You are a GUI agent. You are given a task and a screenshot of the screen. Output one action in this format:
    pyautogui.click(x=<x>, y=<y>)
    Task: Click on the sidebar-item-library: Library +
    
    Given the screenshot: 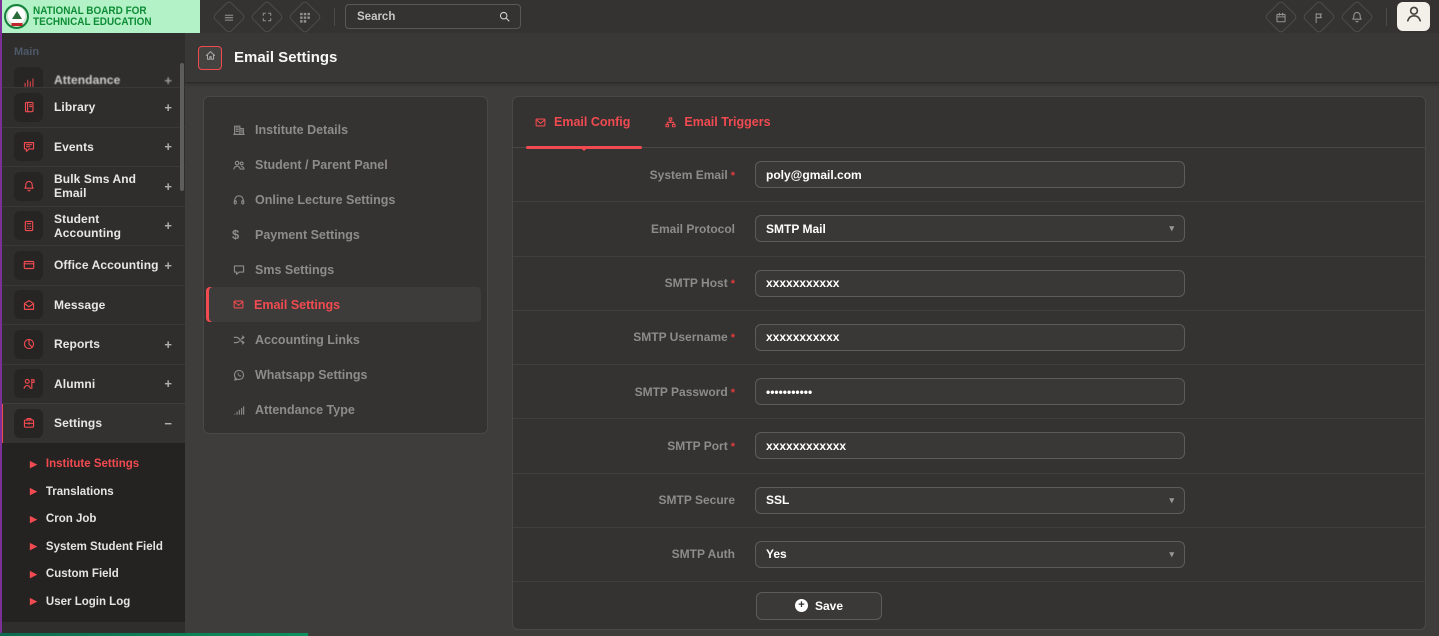 What is the action you would take?
    pyautogui.click(x=92, y=107)
    